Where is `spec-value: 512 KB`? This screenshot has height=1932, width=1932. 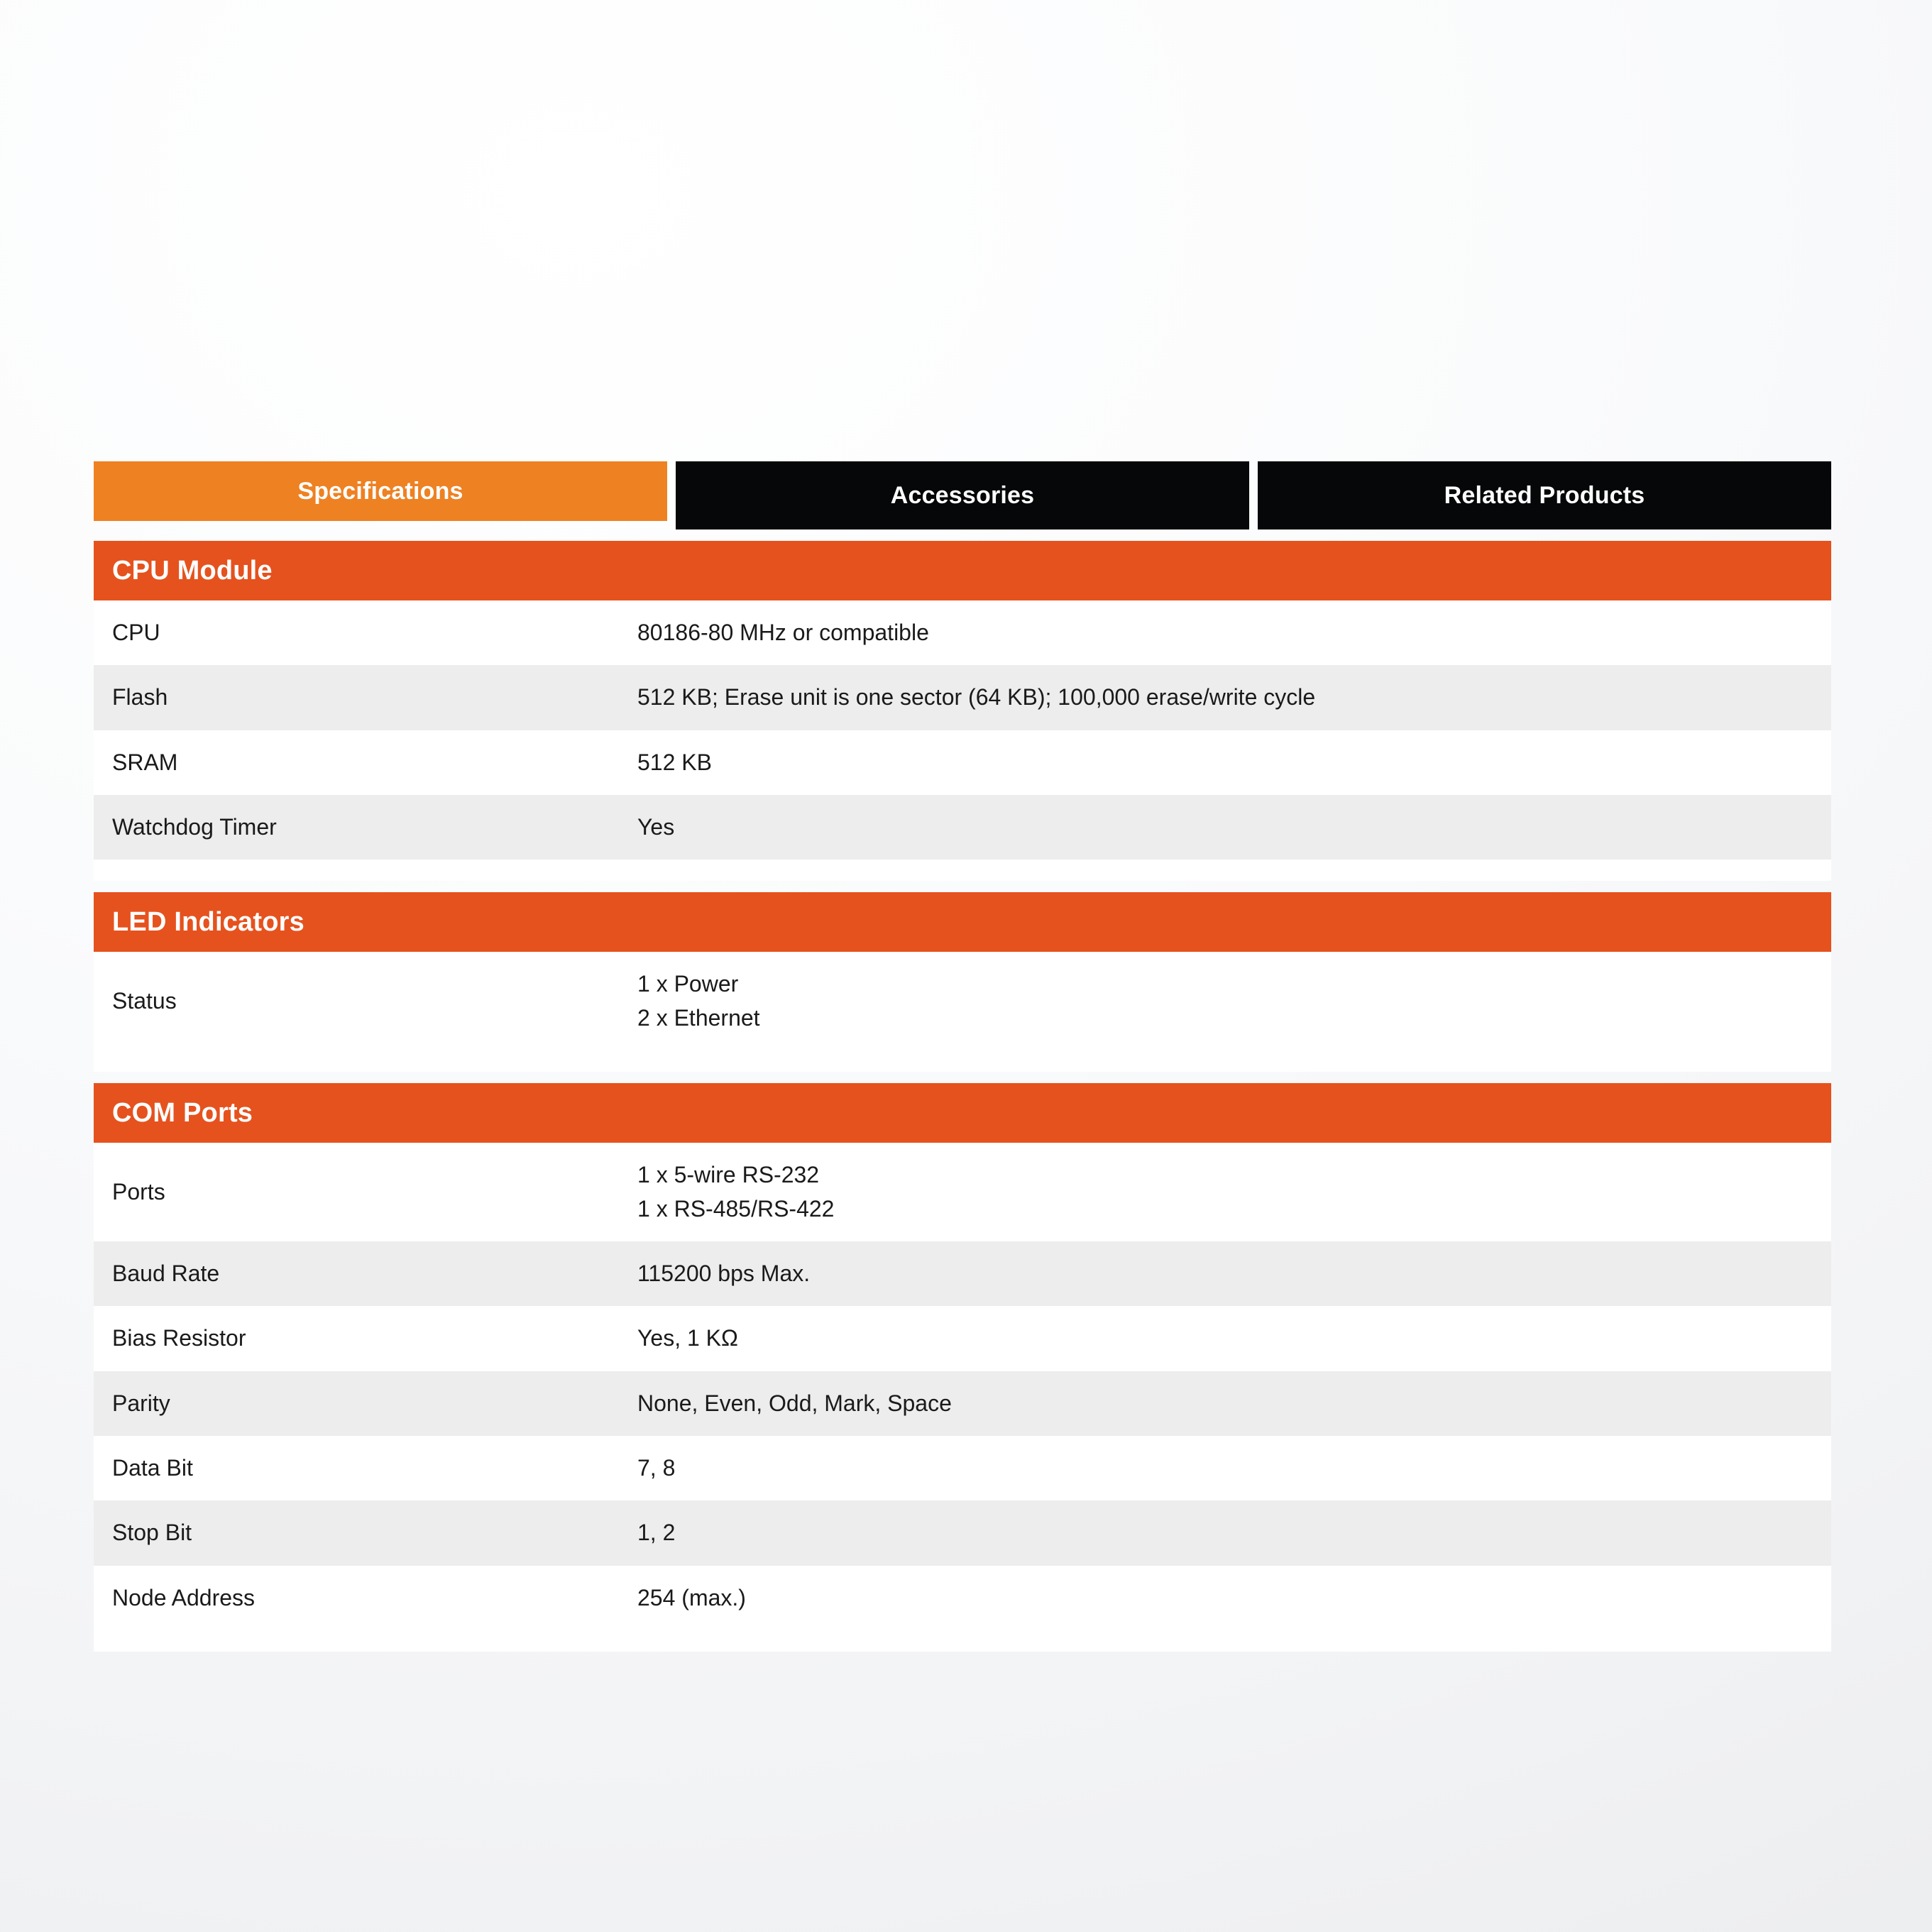 spec-value: 512 KB is located at coordinates (1225, 762).